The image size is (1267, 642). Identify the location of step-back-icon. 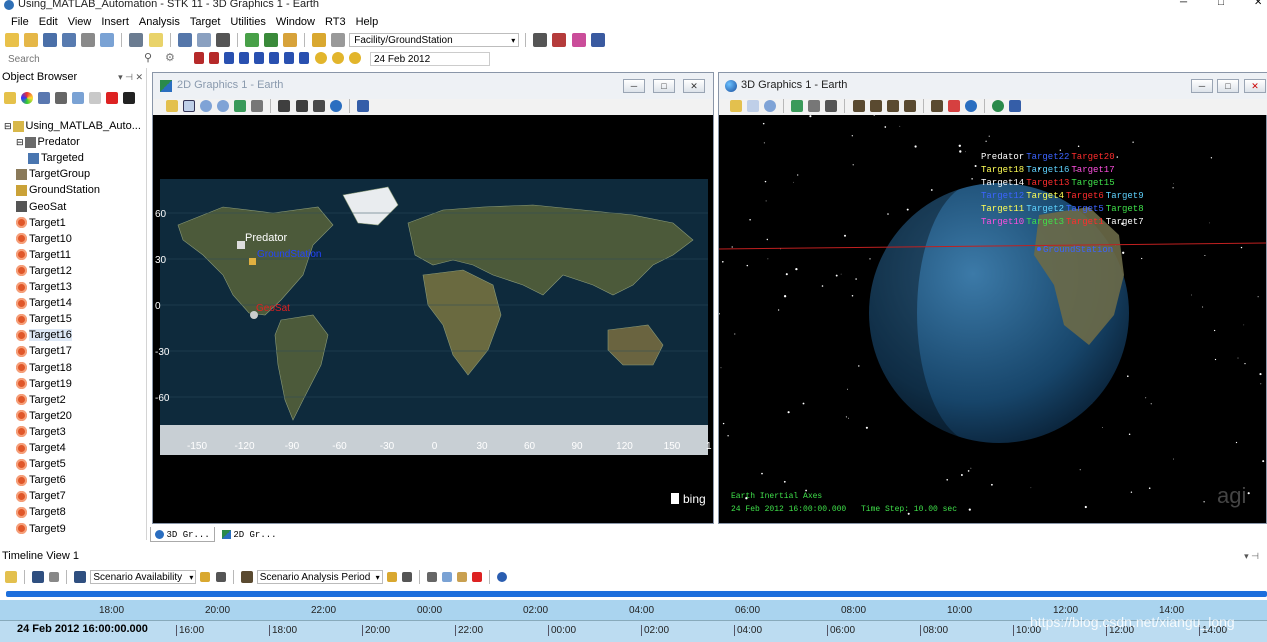
(214, 58).